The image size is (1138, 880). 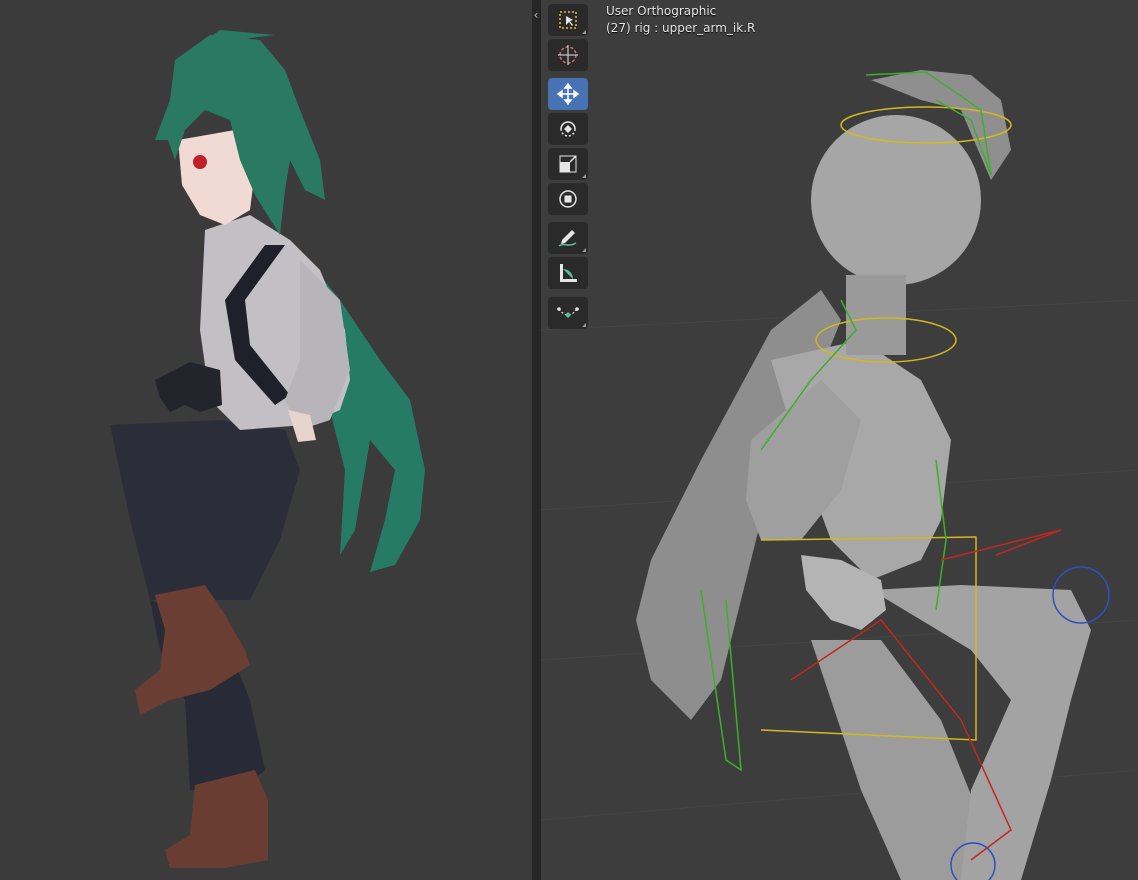 What do you see at coordinates (681, 28) in the screenshot?
I see `active-object-label: (27) rig : upper_arm_ik.R` at bounding box center [681, 28].